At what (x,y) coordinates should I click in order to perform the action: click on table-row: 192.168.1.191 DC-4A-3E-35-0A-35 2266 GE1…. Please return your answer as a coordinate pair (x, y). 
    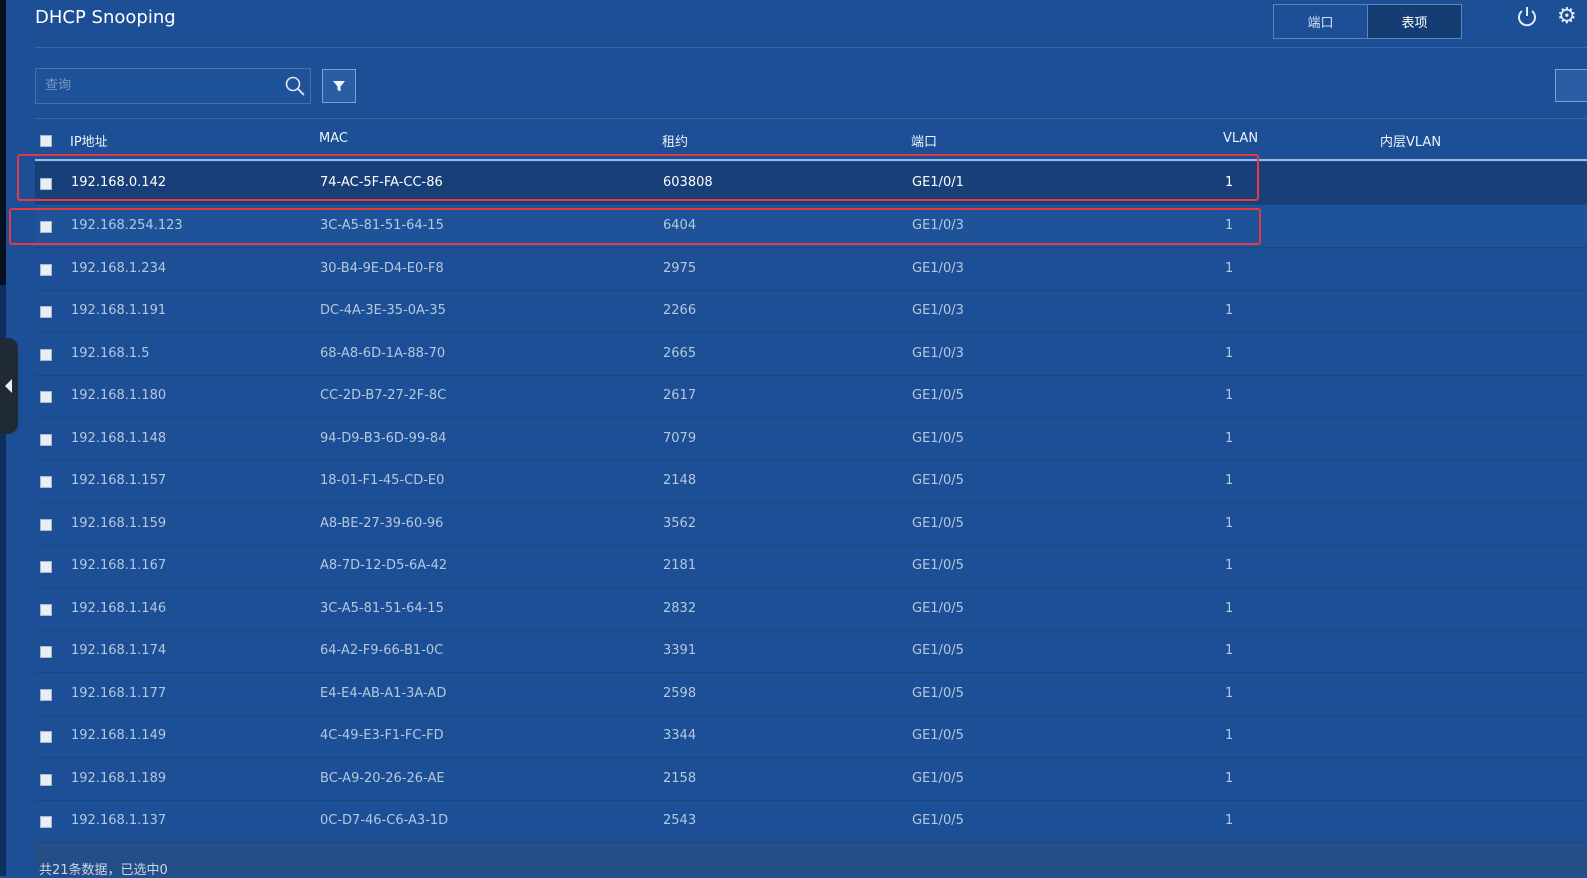
    Looking at the image, I should click on (811, 311).